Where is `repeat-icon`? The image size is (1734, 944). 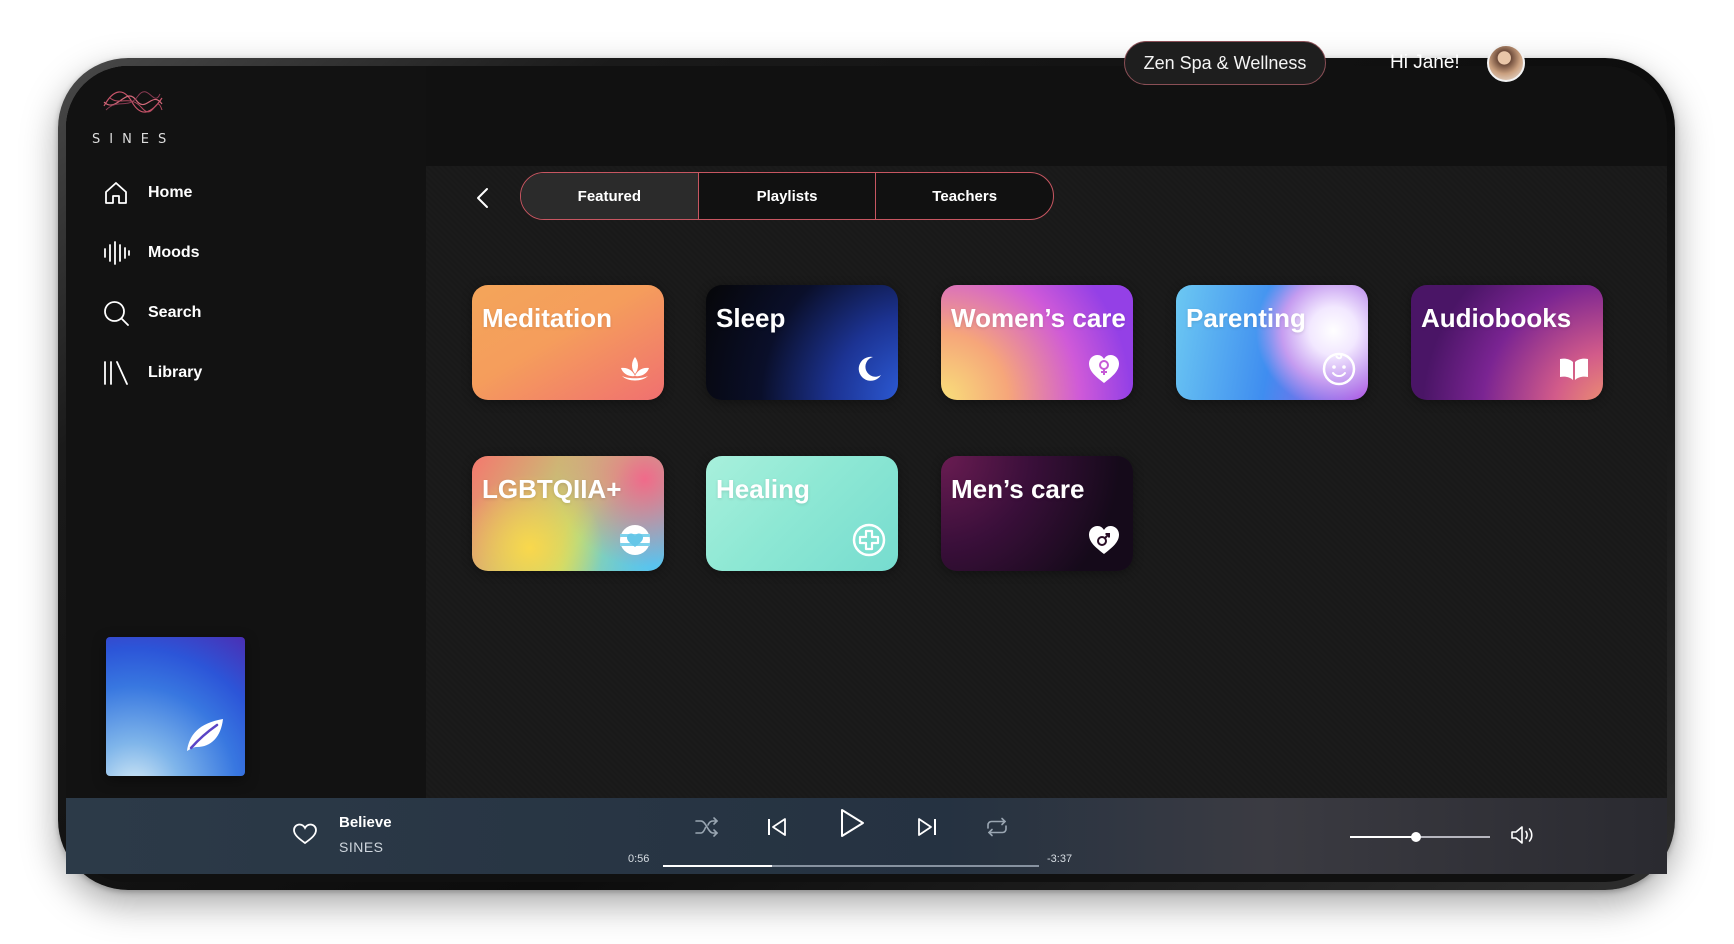
repeat-icon is located at coordinates (997, 827).